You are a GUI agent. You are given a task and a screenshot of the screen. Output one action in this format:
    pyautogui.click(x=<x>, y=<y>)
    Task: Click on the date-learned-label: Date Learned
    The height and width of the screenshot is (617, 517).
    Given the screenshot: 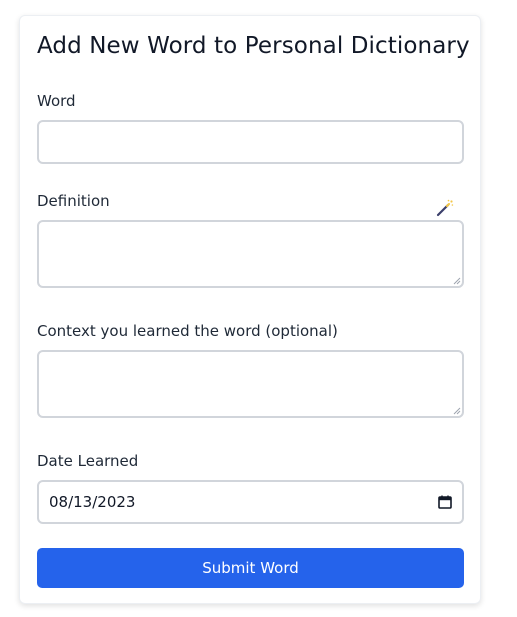 What is the action you would take?
    pyautogui.click(x=88, y=461)
    